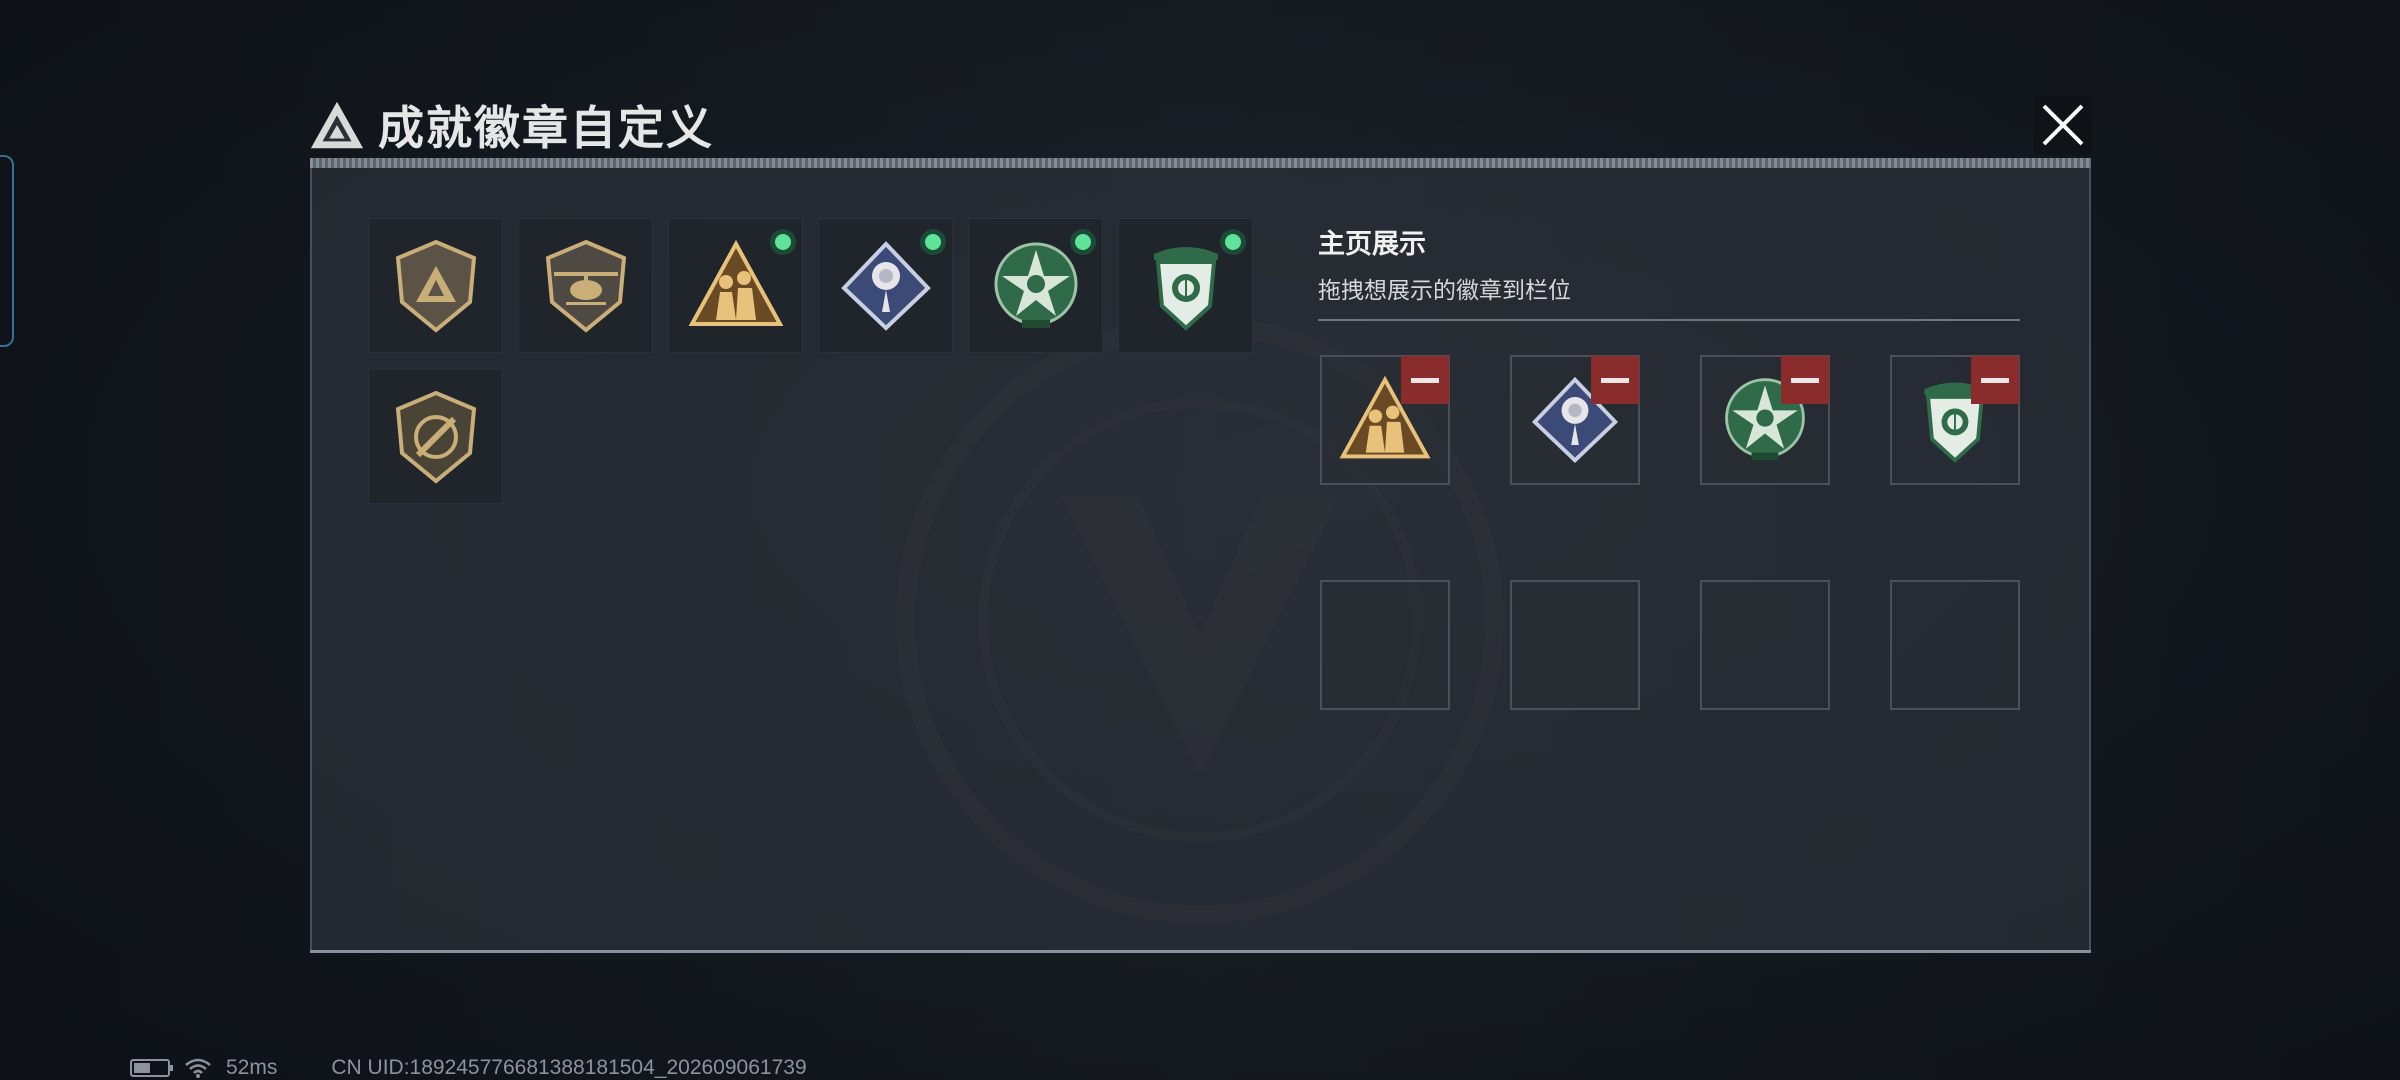 The height and width of the screenshot is (1080, 2400). I want to click on showcase-divider, so click(1669, 320).